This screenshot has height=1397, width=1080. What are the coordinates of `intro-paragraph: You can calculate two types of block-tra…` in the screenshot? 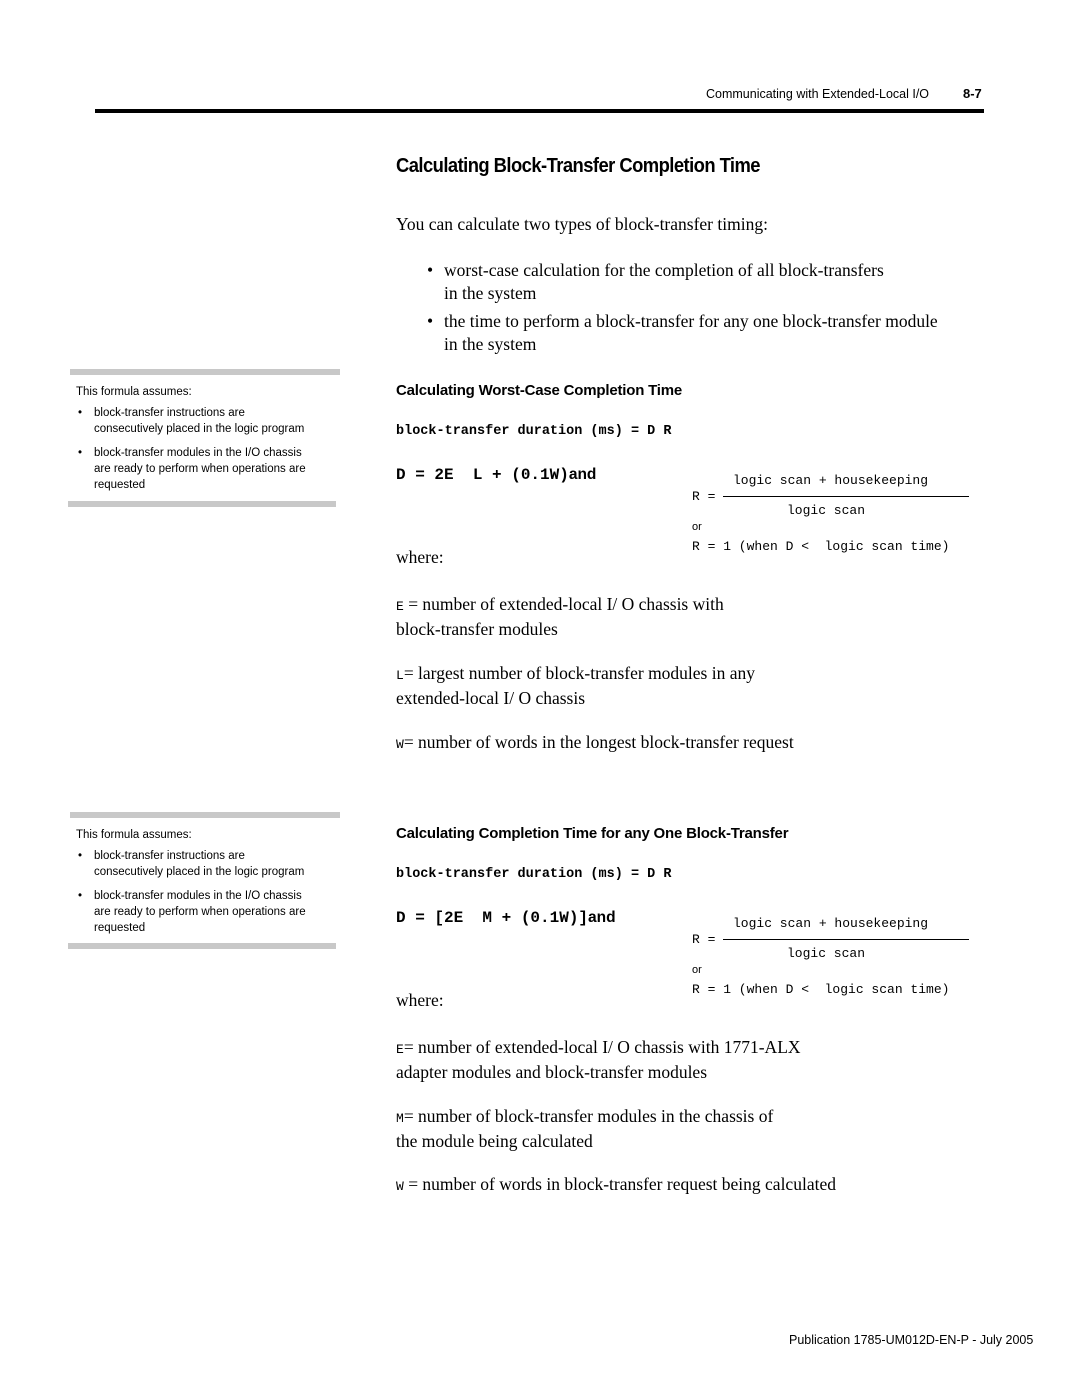 It's located at (582, 224).